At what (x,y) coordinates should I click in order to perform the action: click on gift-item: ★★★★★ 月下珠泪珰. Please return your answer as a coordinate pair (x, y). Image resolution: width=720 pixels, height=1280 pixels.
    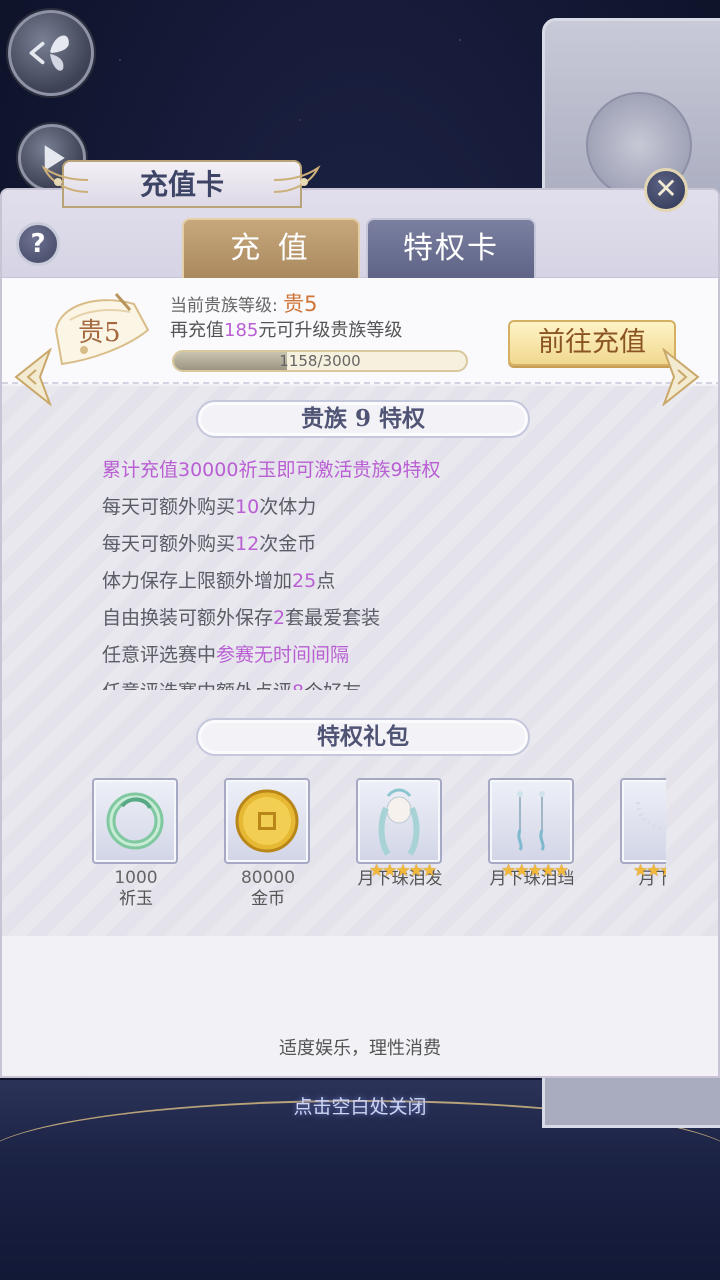
    Looking at the image, I should click on (532, 834).